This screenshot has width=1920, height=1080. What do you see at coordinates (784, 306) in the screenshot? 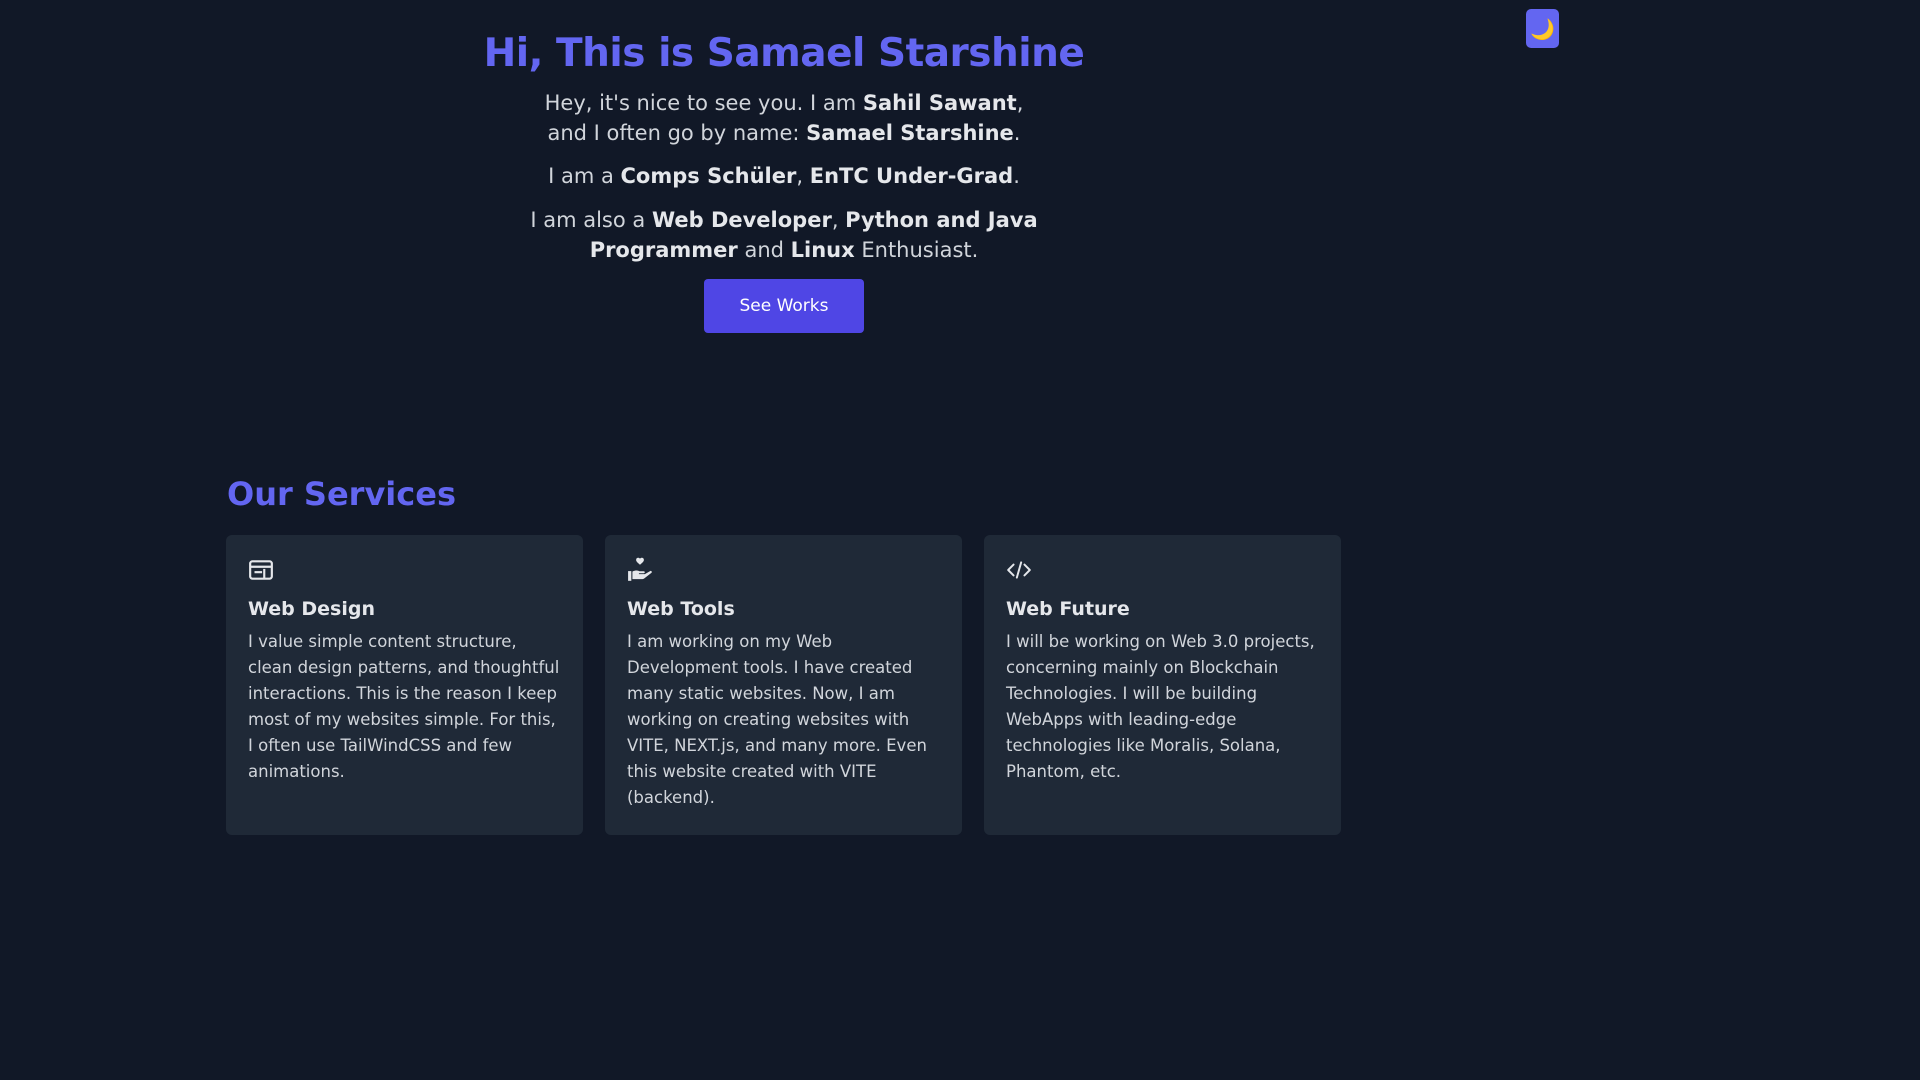
I see `see-works-button: See Works` at bounding box center [784, 306].